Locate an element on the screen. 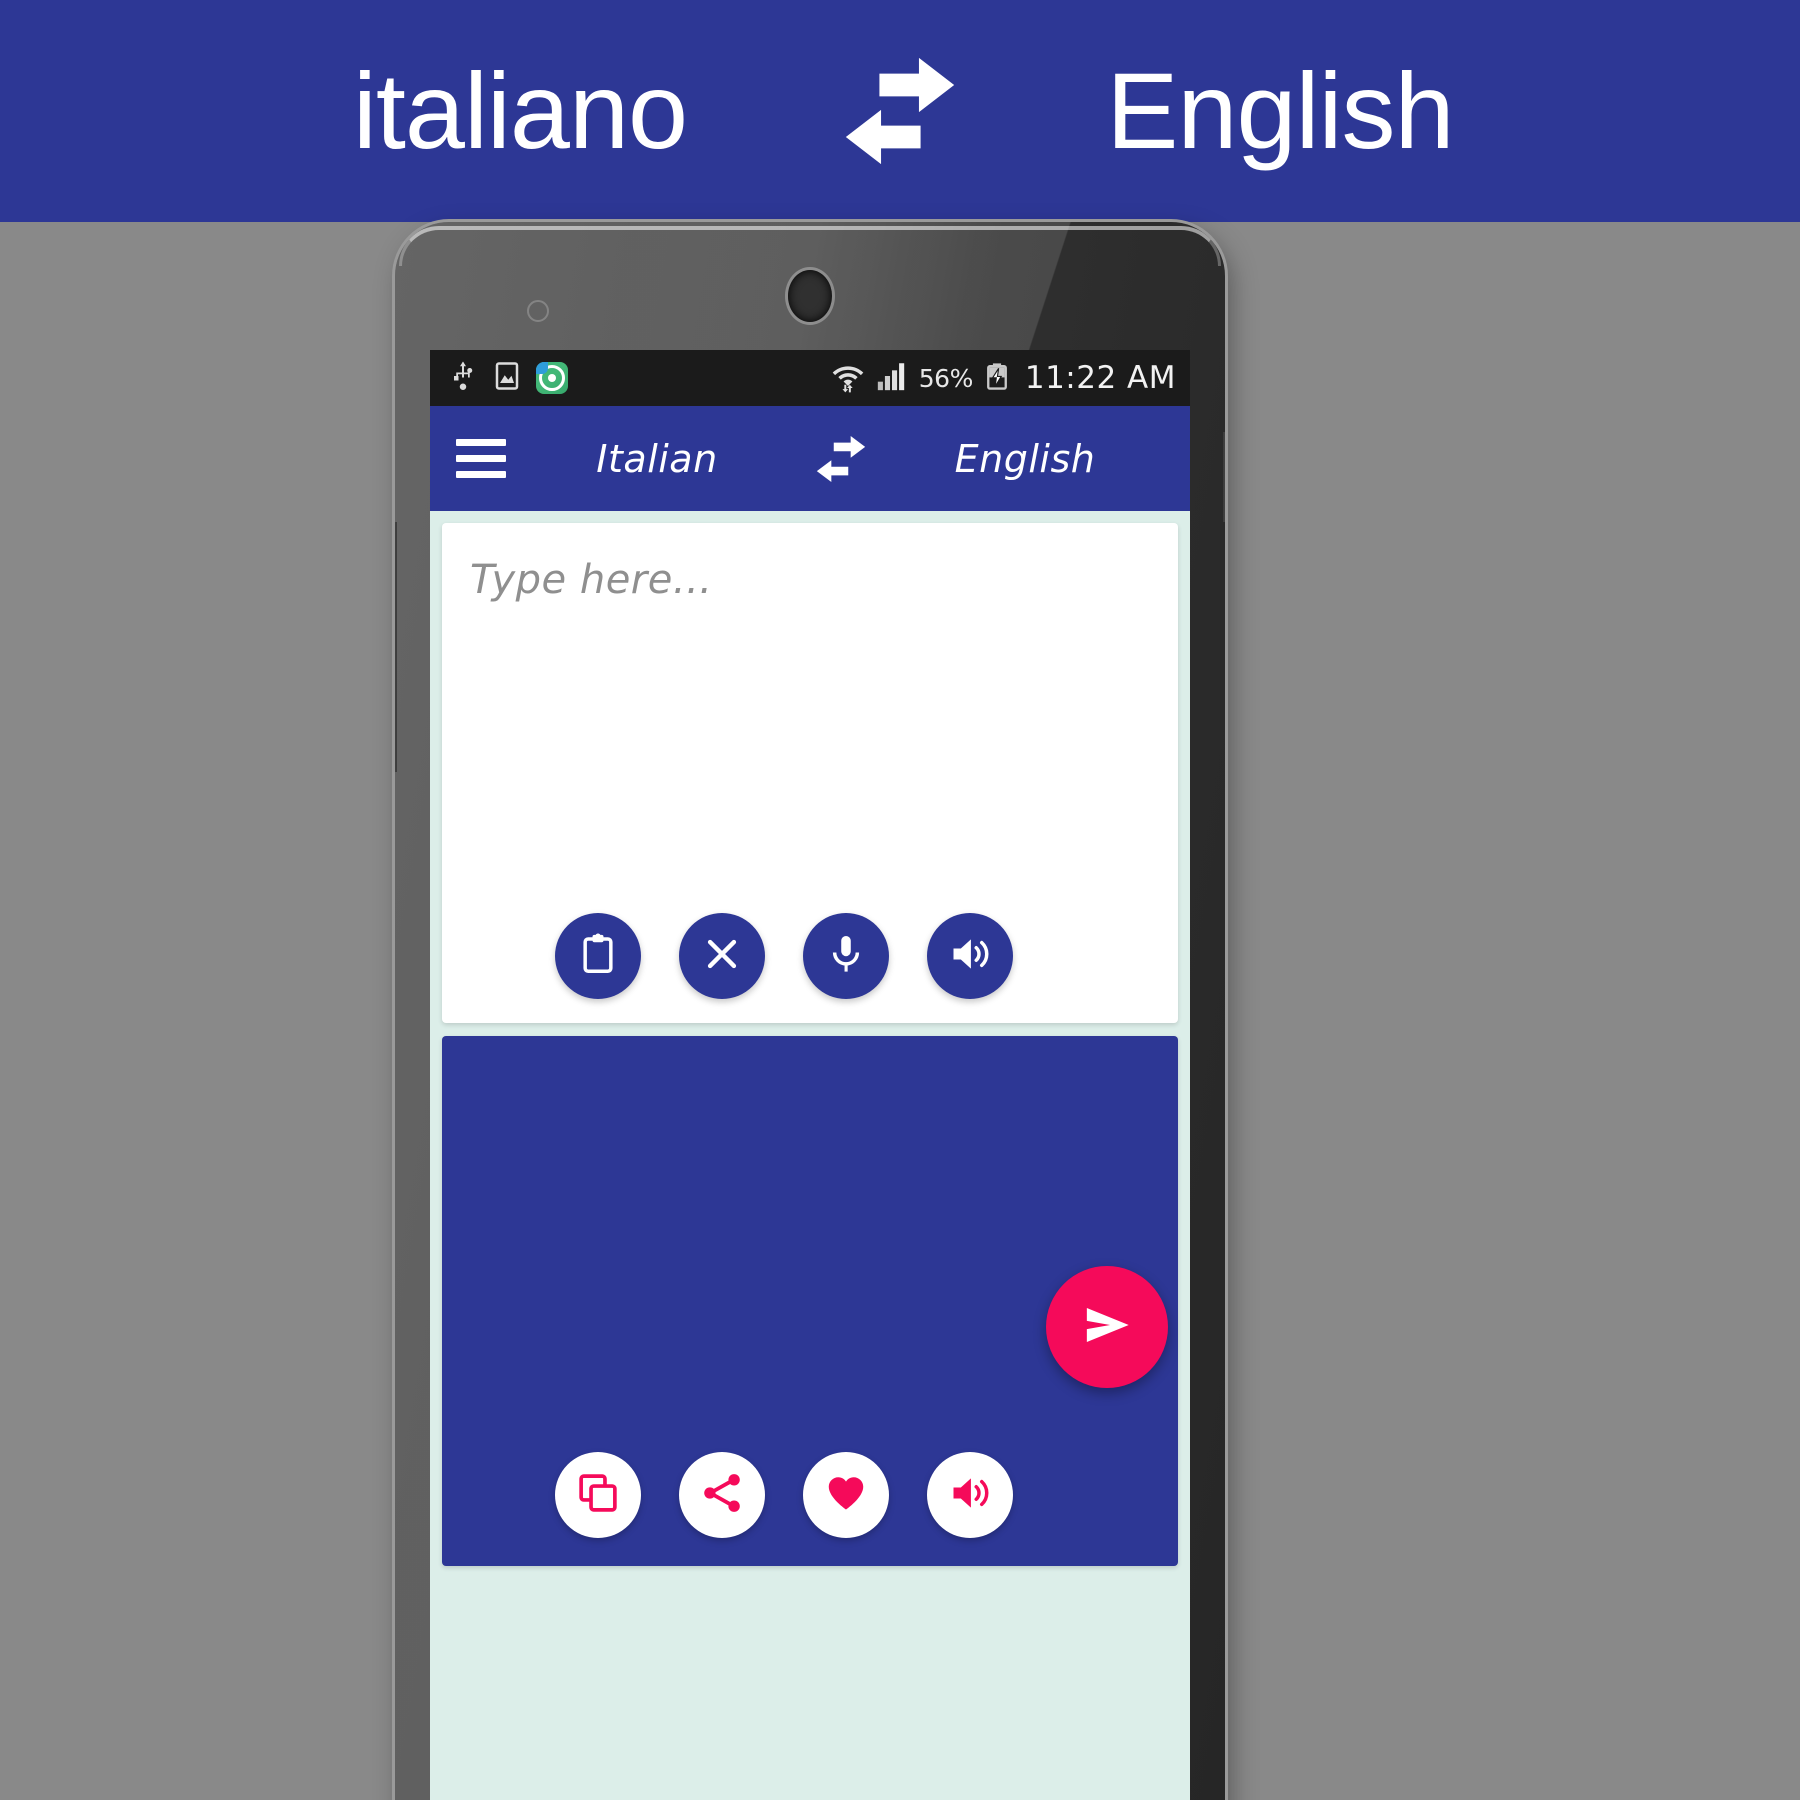 Image resolution: width=1800 pixels, height=1800 pixels. phone-bezel-highlight is located at coordinates (810, 246).